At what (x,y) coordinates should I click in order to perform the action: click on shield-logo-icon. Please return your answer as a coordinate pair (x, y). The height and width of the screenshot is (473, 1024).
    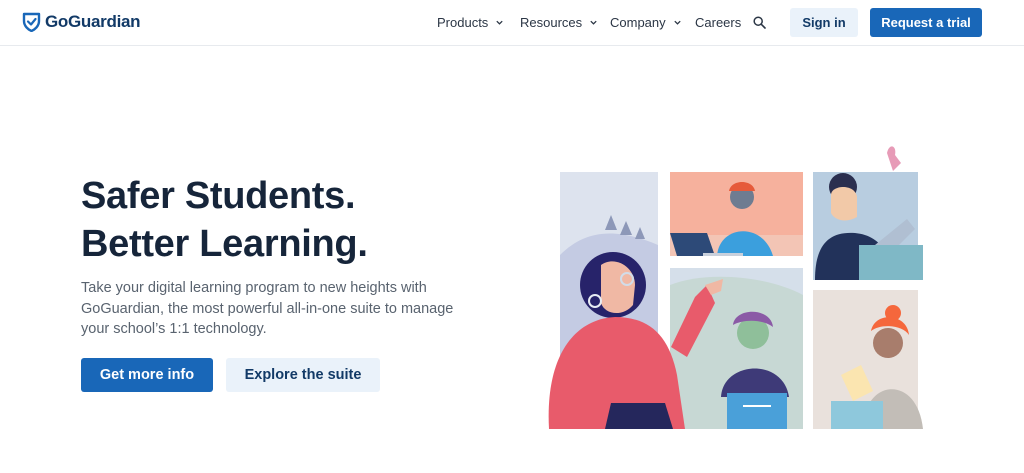
    Looking at the image, I should click on (31, 22).